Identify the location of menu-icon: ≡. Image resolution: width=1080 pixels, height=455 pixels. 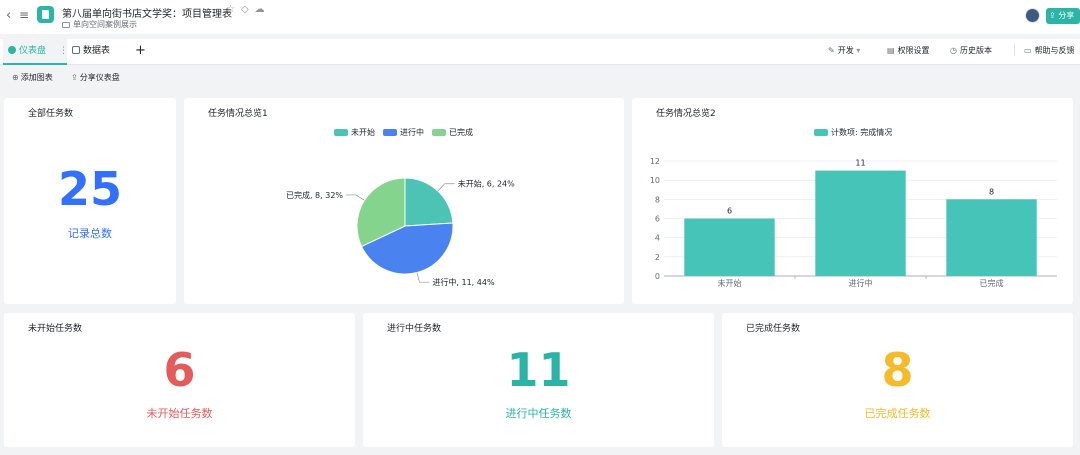
(24, 15).